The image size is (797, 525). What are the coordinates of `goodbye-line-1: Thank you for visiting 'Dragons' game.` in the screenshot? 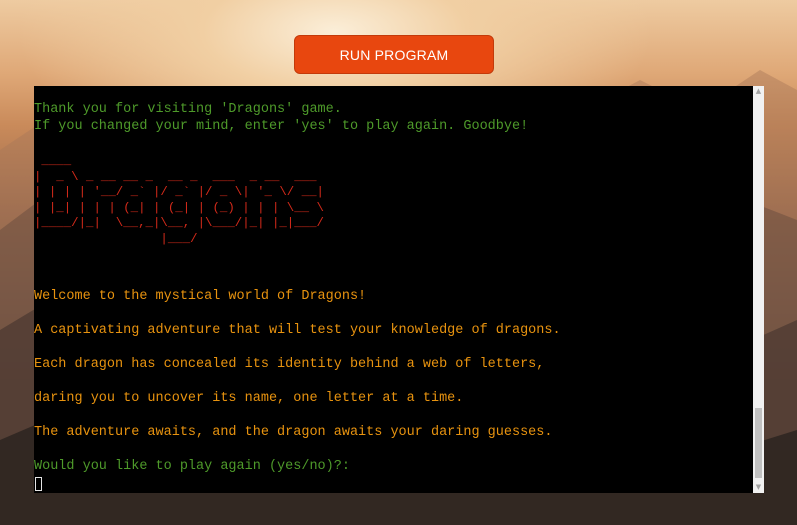 It's located at (188, 109).